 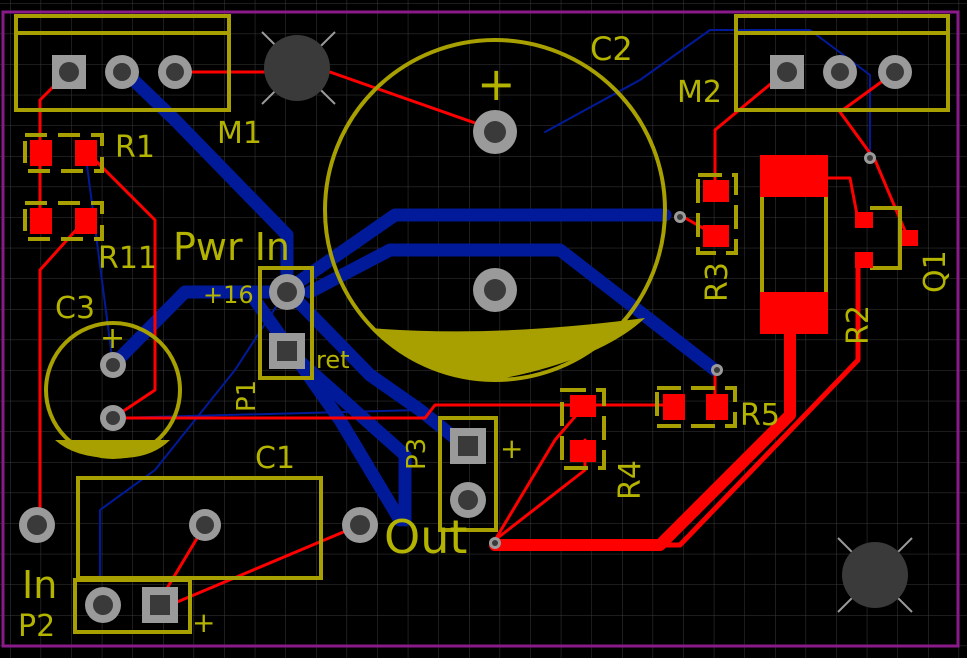 What do you see at coordinates (247, 396) in the screenshot?
I see `label-p1: P1` at bounding box center [247, 396].